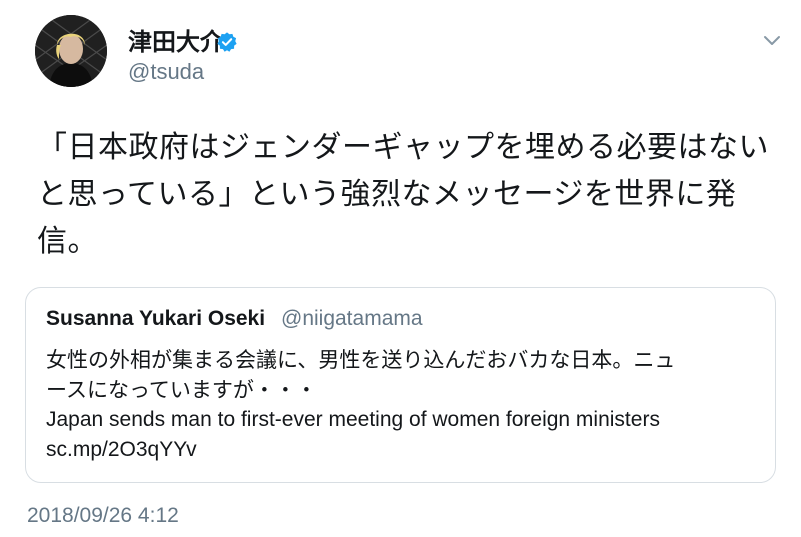 The width and height of the screenshot is (801, 537). Describe the element at coordinates (67, 241) in the screenshot. I see `tweet-text-line: 信。` at that location.